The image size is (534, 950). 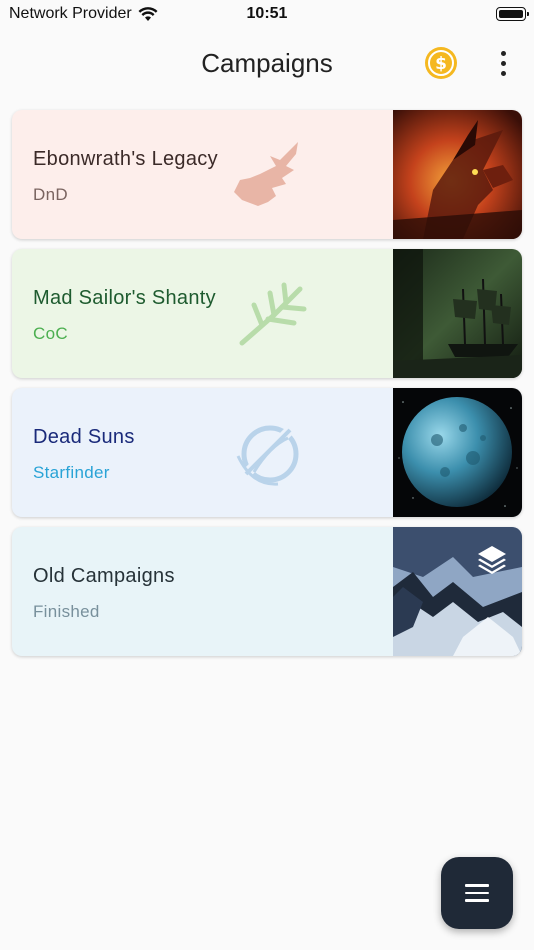 I want to click on campaign-card-ebonwrath: Ebonwrath's Legacy DnD, so click(x=267, y=174).